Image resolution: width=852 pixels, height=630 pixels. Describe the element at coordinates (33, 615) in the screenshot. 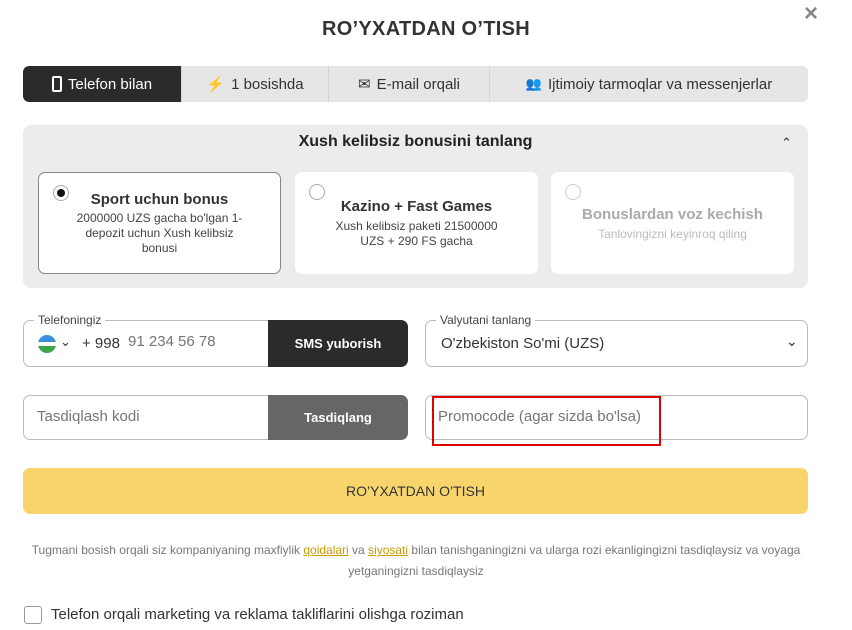

I see `marketing-checkbox` at that location.